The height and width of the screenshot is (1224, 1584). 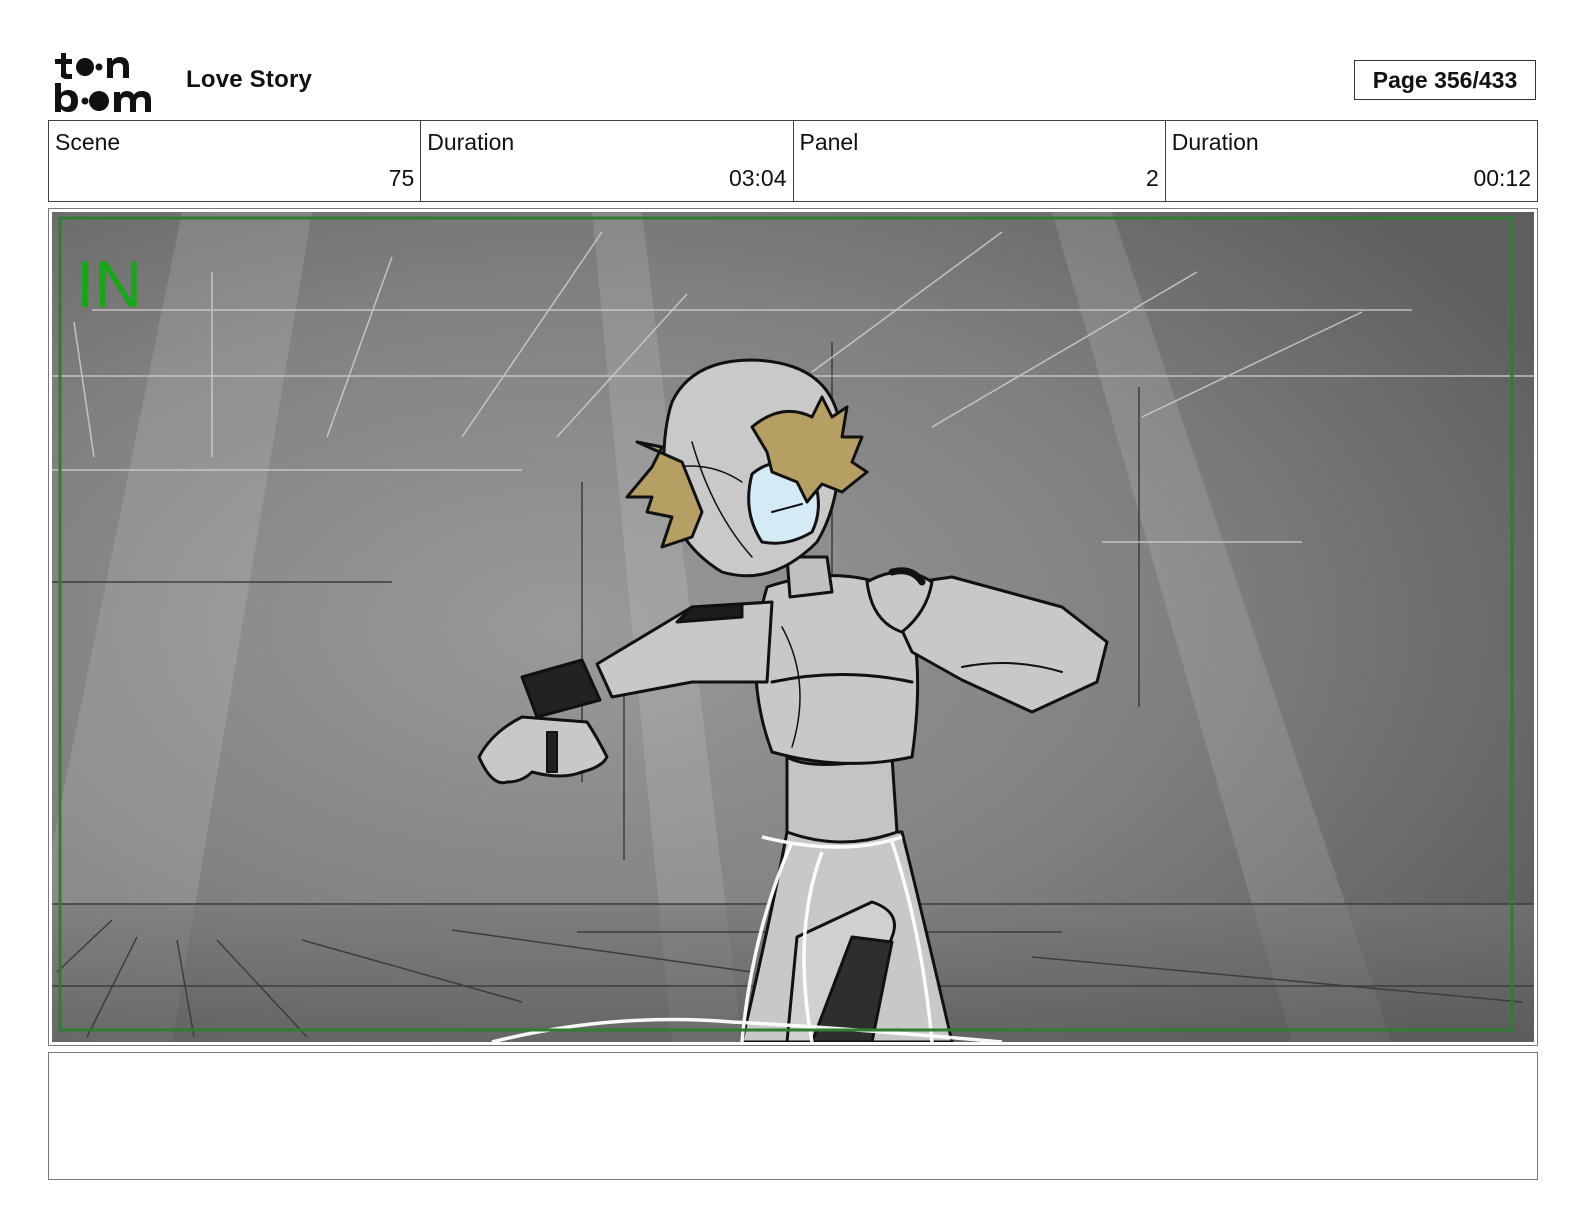 What do you see at coordinates (1215, 142) in the screenshot?
I see `panel-duration-label: Duration` at bounding box center [1215, 142].